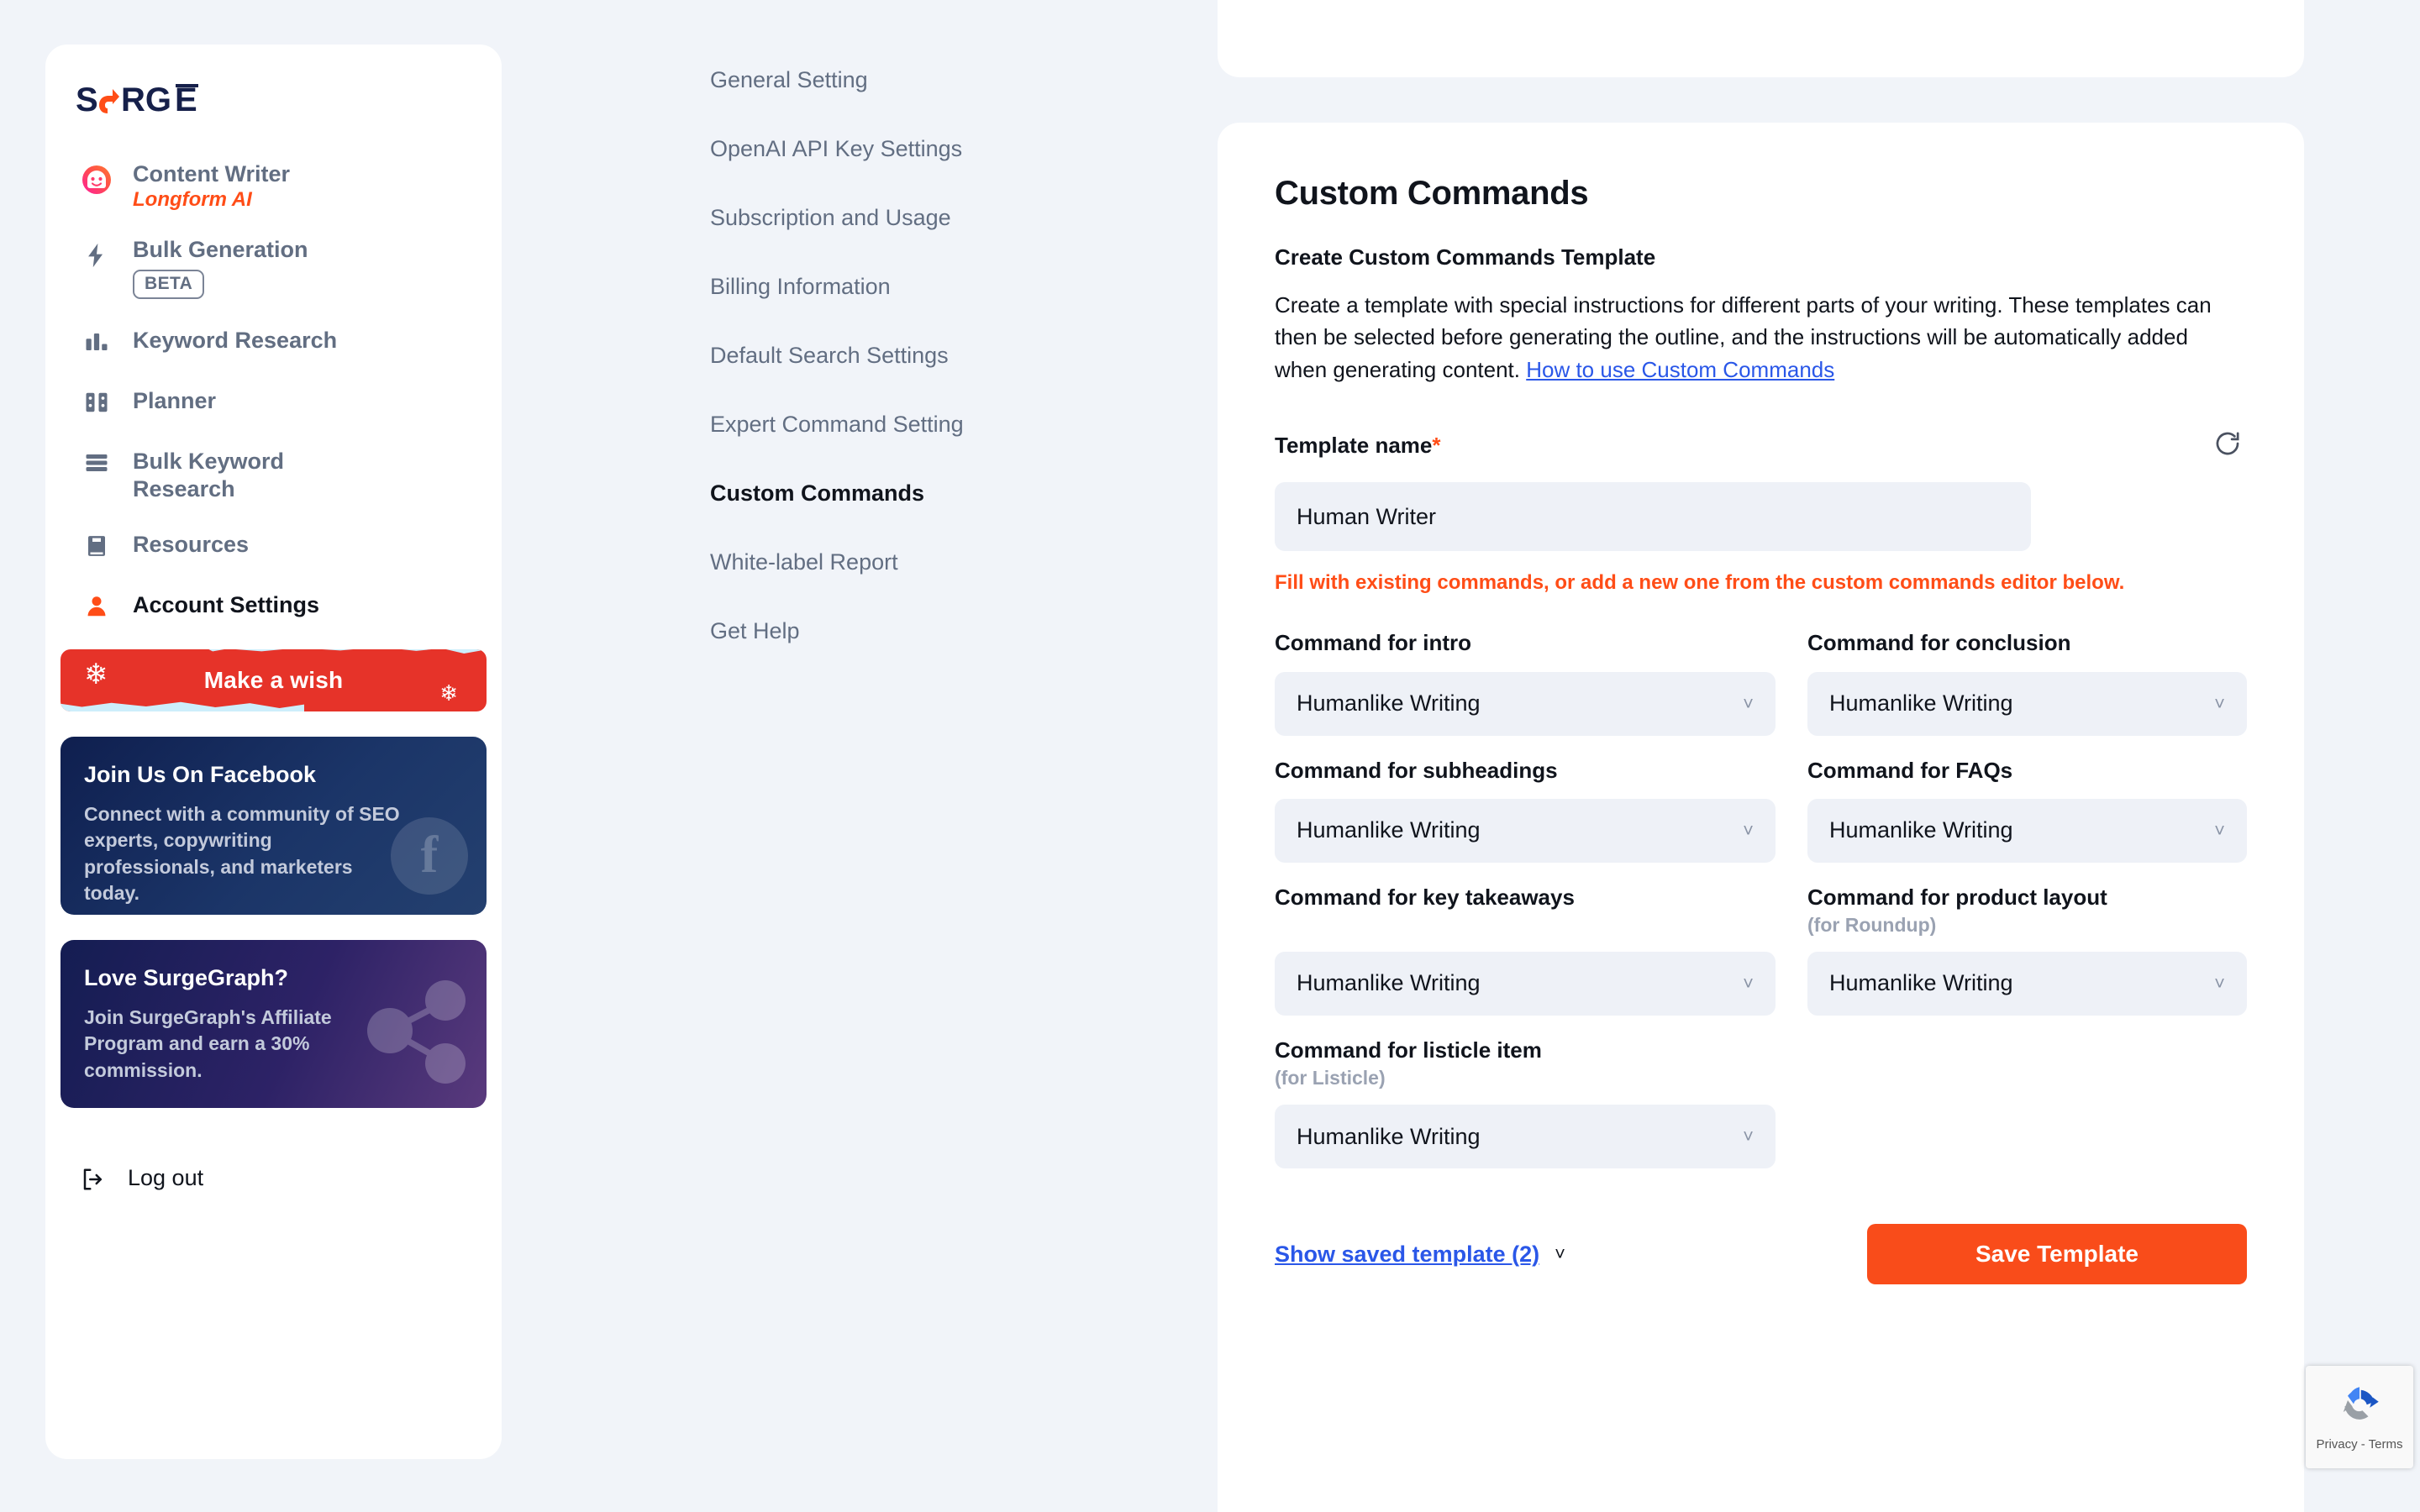 Image resolution: width=2420 pixels, height=1512 pixels. I want to click on make-a-wish-button: ❄ ❄ Make a wish, so click(273, 679).